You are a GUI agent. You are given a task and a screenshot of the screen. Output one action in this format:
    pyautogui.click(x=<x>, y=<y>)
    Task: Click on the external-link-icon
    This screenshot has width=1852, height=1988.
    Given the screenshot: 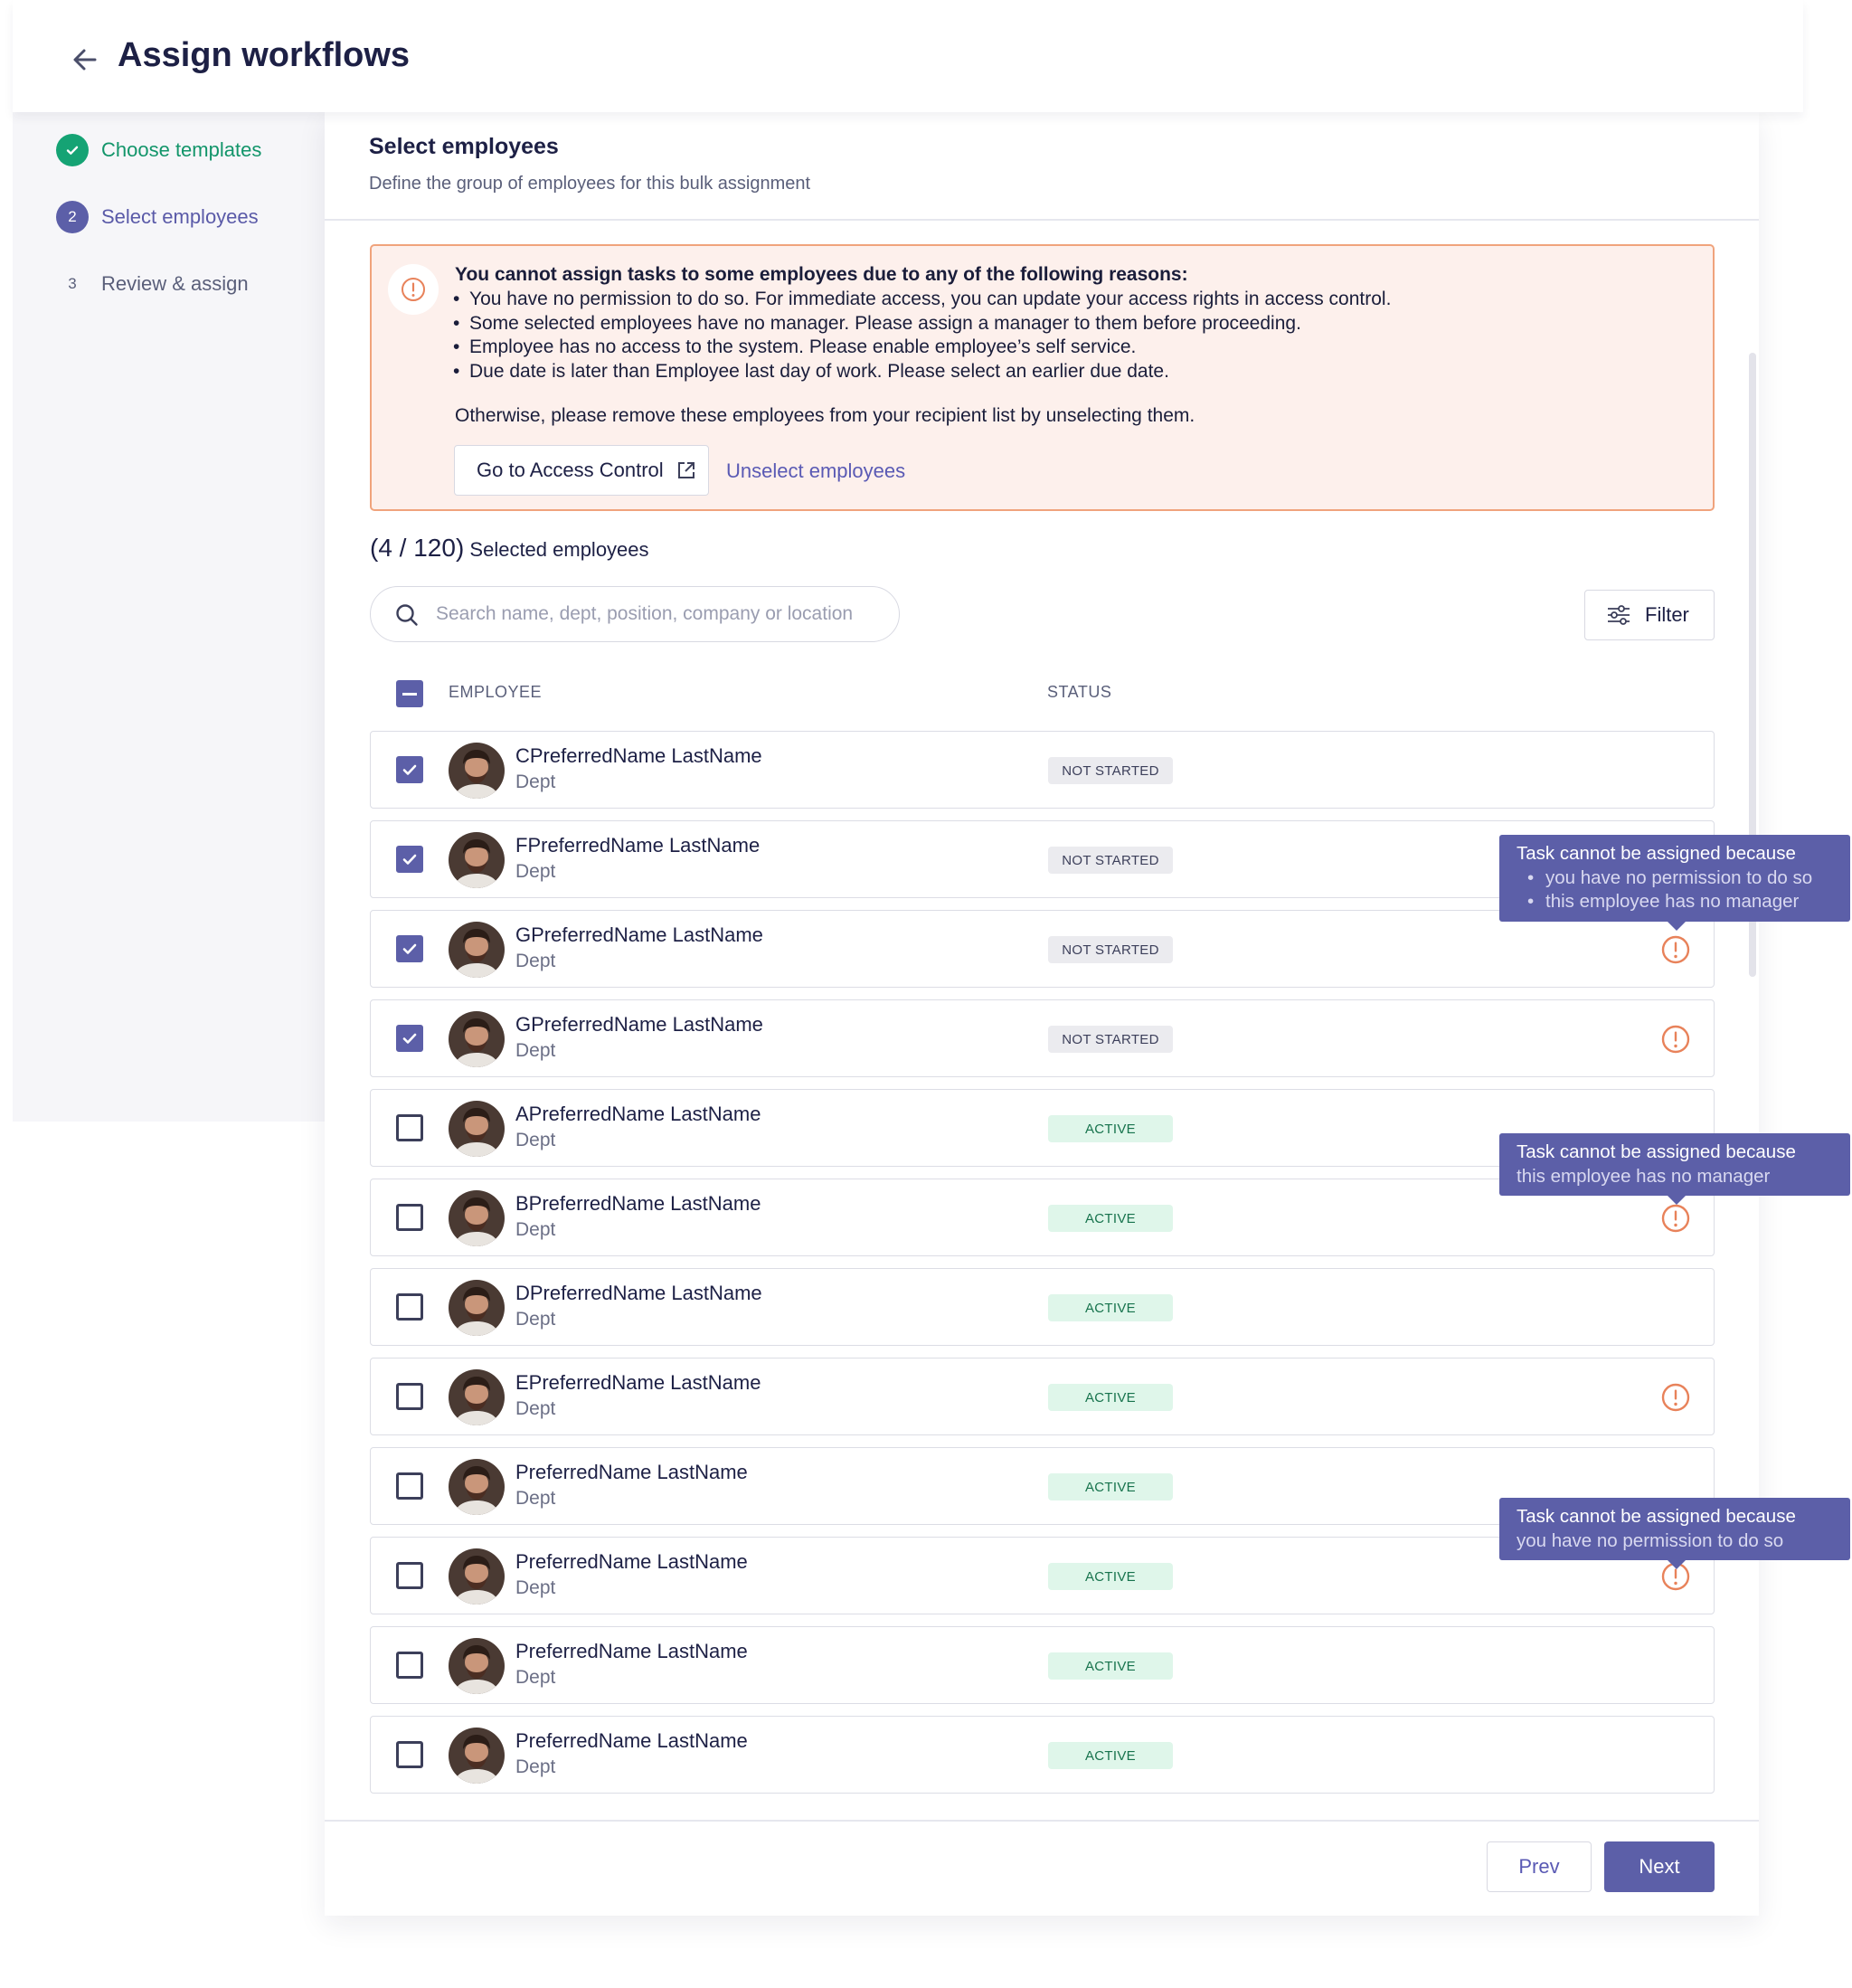 What is the action you would take?
    pyautogui.click(x=685, y=470)
    